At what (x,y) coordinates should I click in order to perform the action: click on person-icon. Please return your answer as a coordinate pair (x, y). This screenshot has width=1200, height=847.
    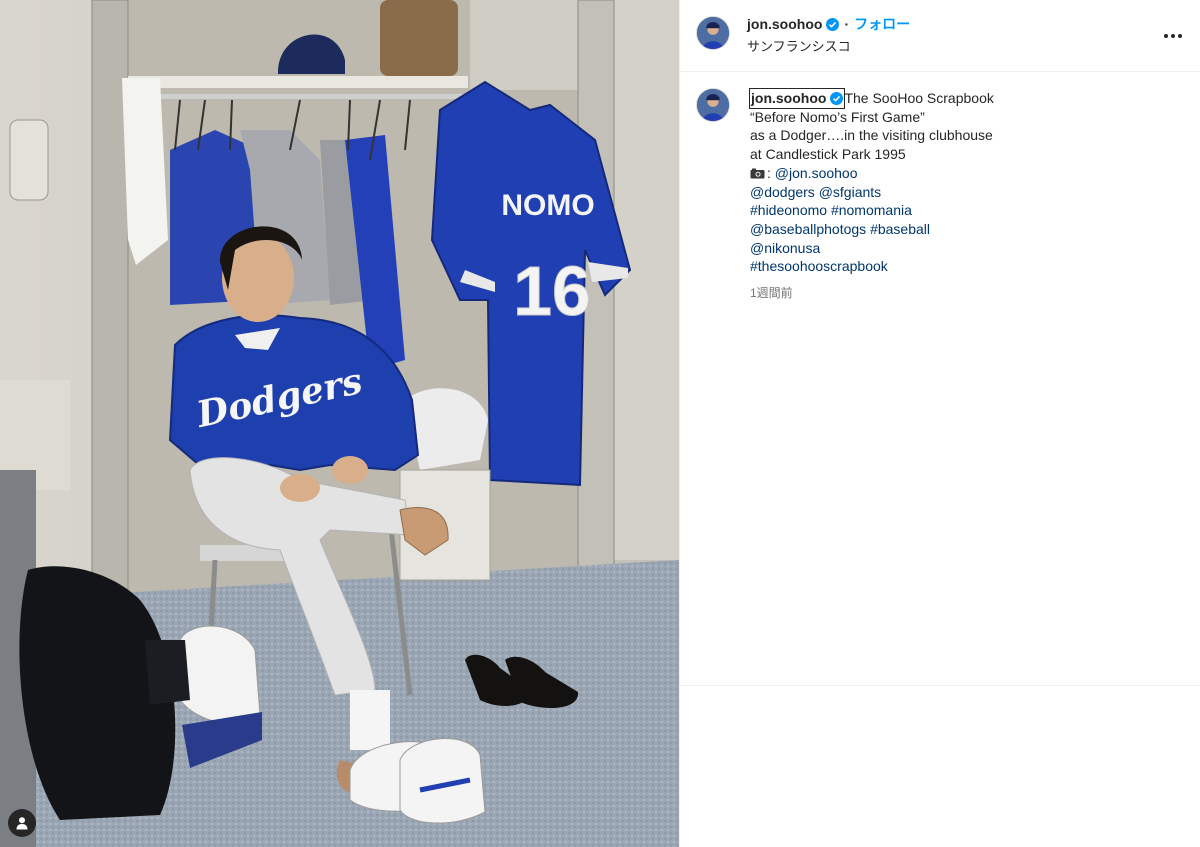
    Looking at the image, I should click on (22, 823).